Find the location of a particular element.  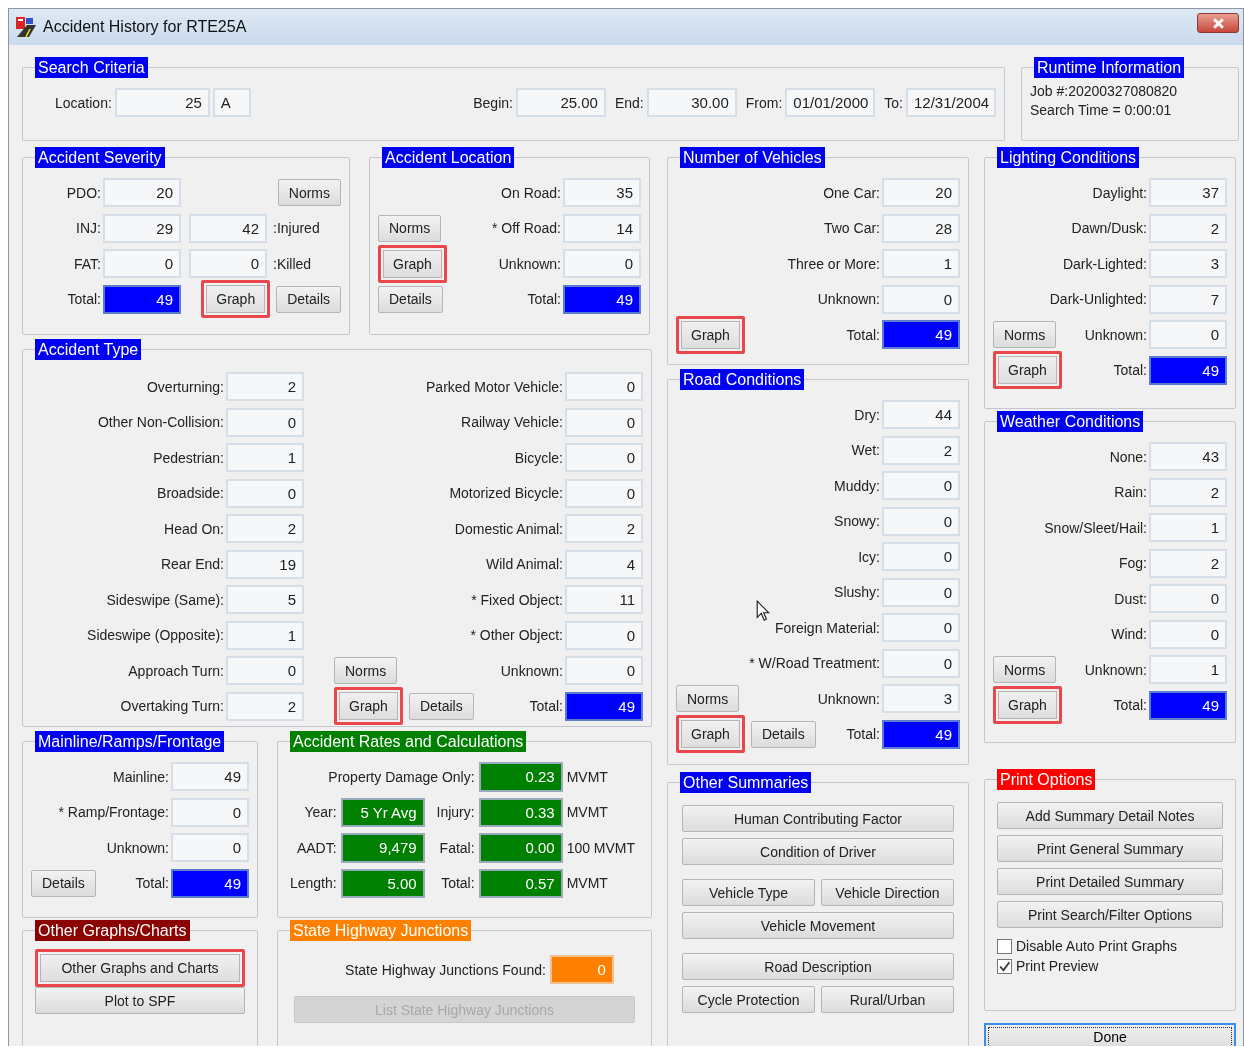

count-field: 42 is located at coordinates (228, 228).